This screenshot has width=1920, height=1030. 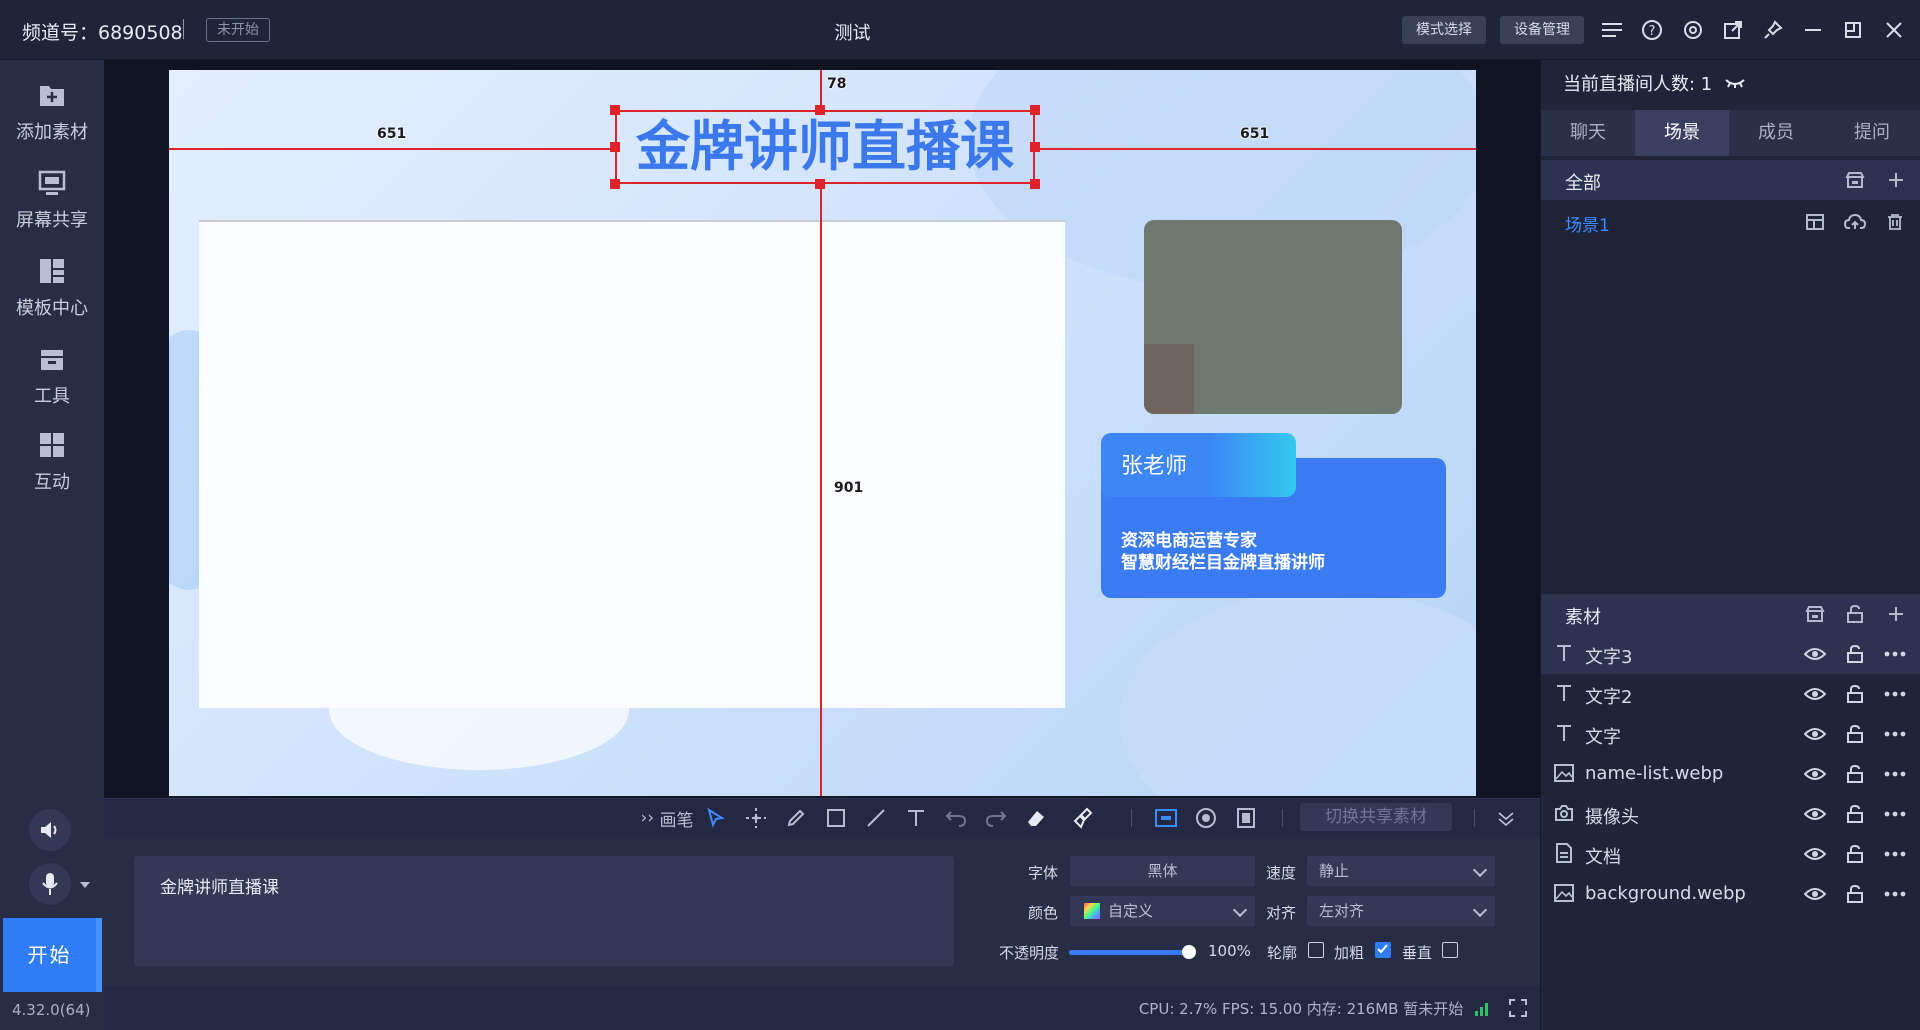 I want to click on speaker-button, so click(x=50, y=830).